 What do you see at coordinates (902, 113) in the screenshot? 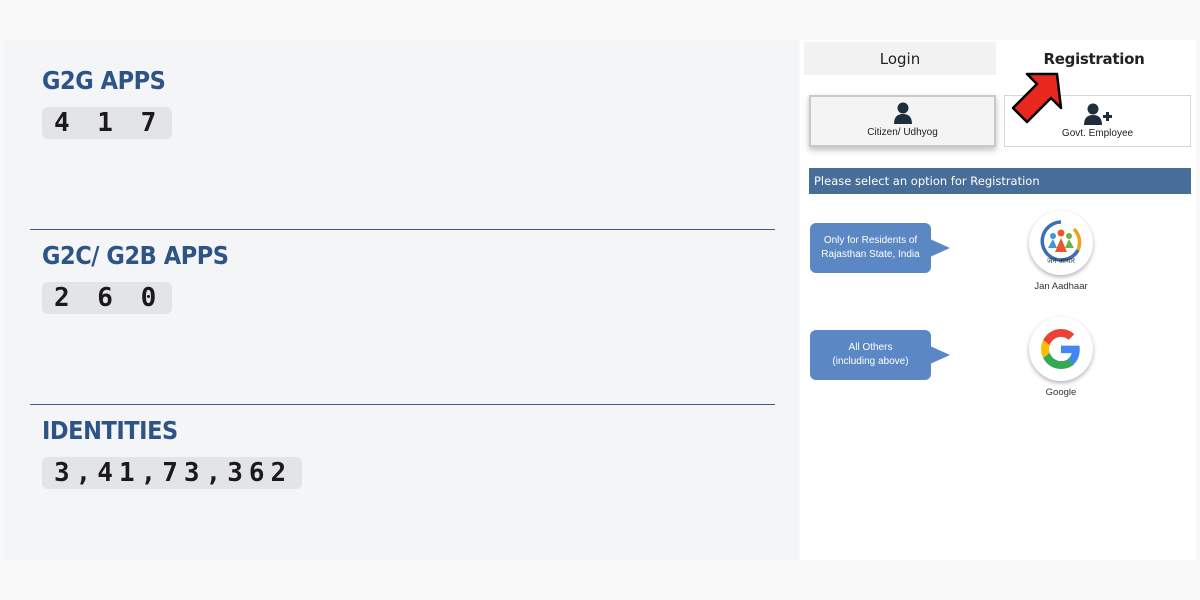
I see `user-icon` at bounding box center [902, 113].